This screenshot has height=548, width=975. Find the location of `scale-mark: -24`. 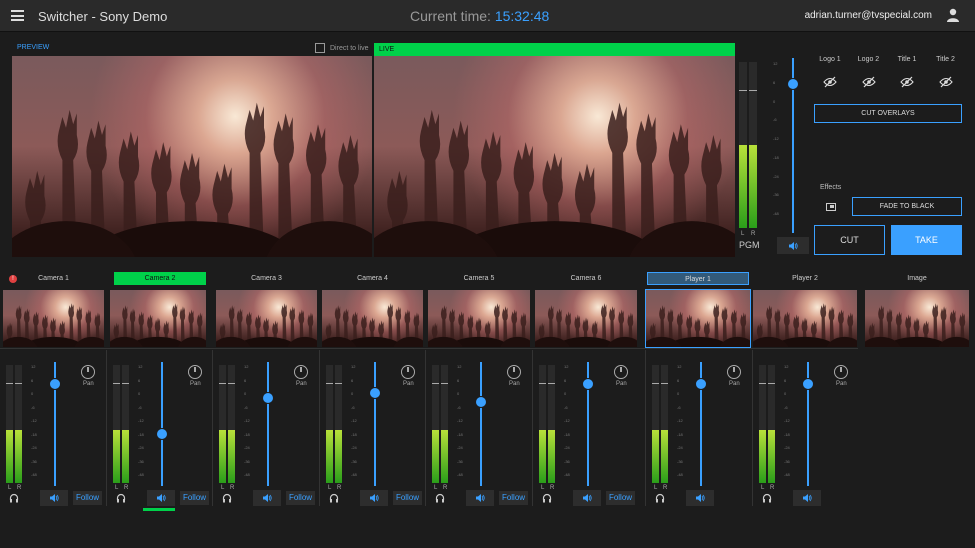

scale-mark: -24 is located at coordinates (141, 447).